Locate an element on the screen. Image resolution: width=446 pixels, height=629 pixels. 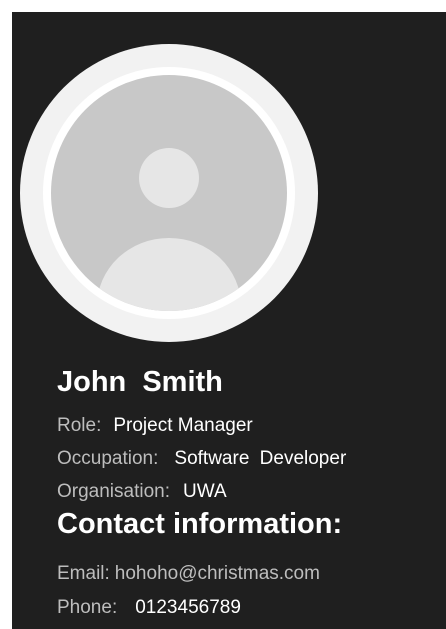
email-value: hohoho@christmas.com is located at coordinates (217, 573).